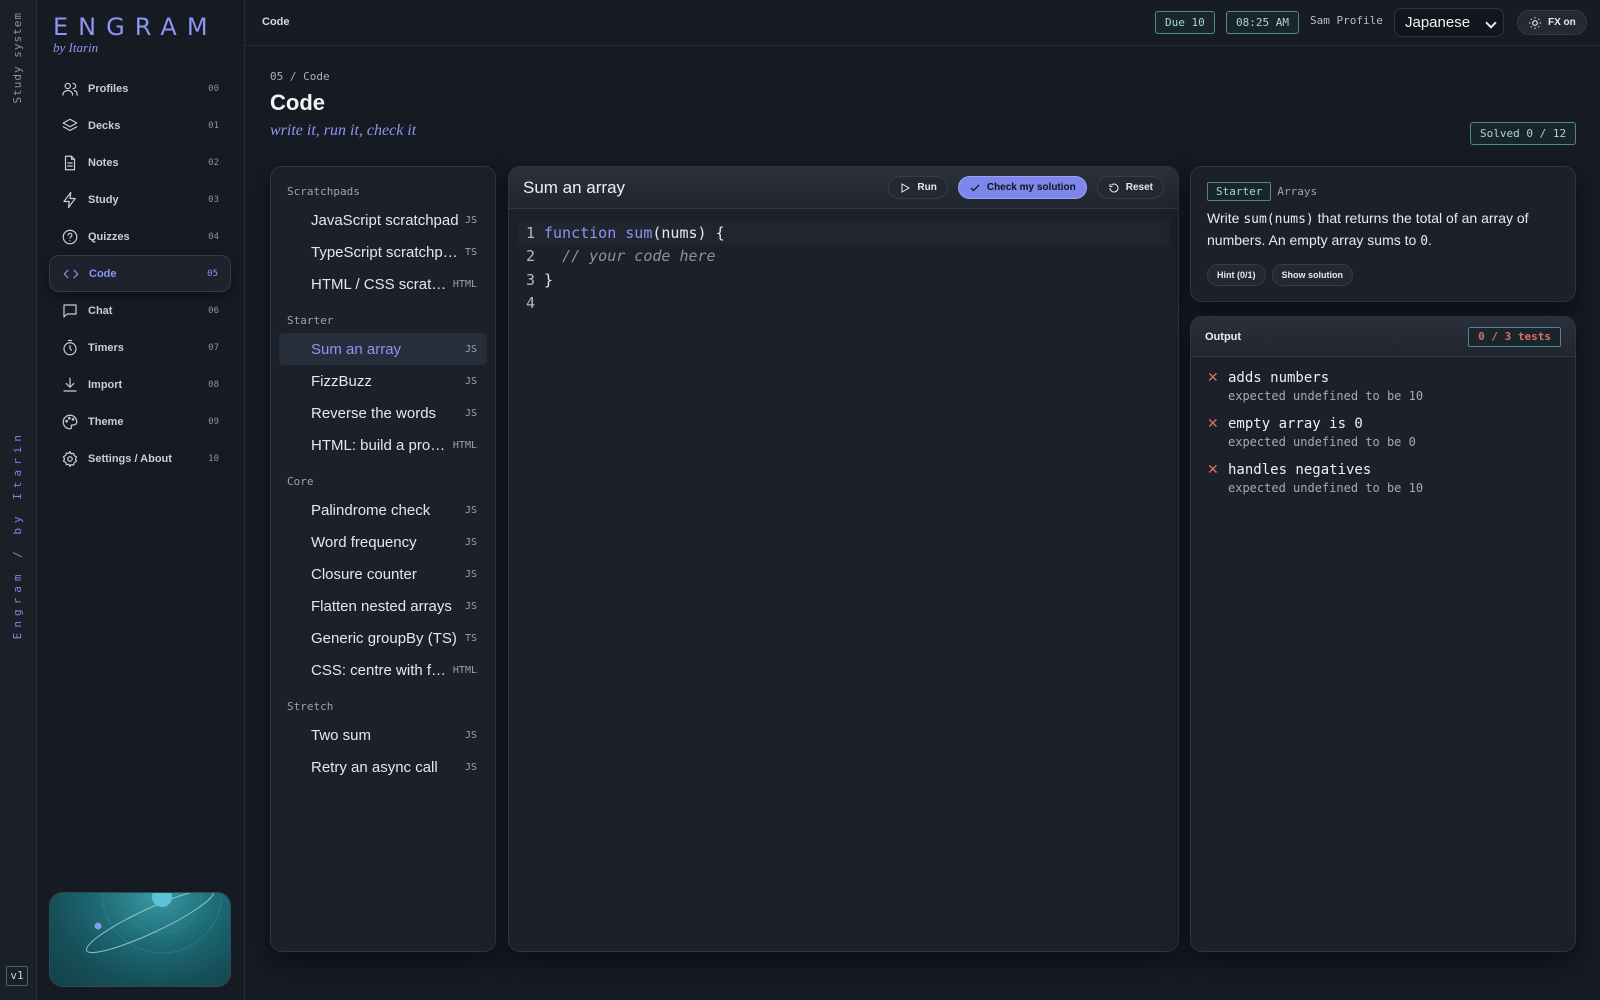 The width and height of the screenshot is (1600, 1000). What do you see at coordinates (135, 27) in the screenshot?
I see `brand-logo: ENGRAM` at bounding box center [135, 27].